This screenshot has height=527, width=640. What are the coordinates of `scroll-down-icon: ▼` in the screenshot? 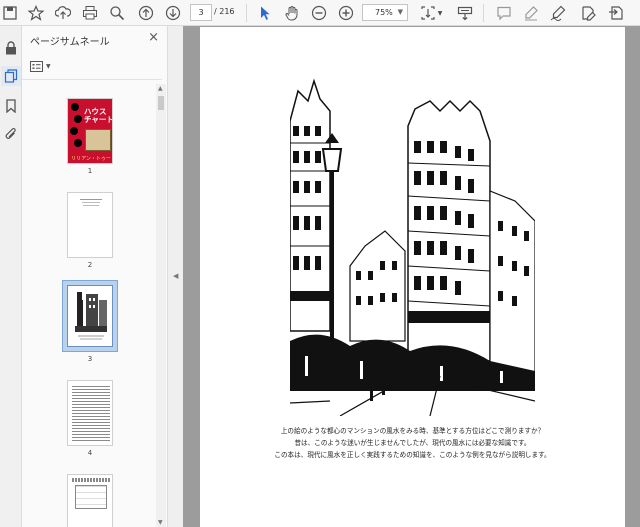 It's located at (160, 522).